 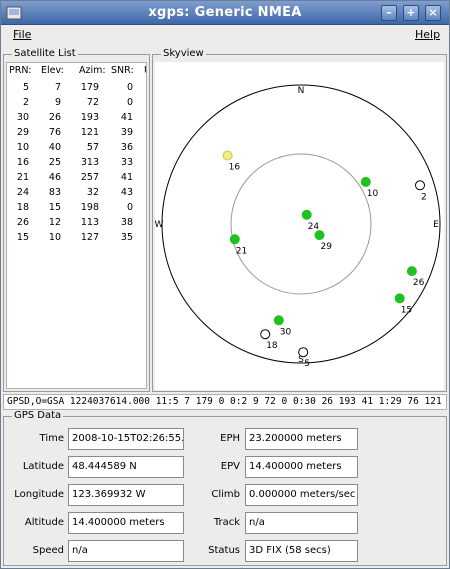 What do you see at coordinates (433, 13) in the screenshot?
I see `close-icon: ×` at bounding box center [433, 13].